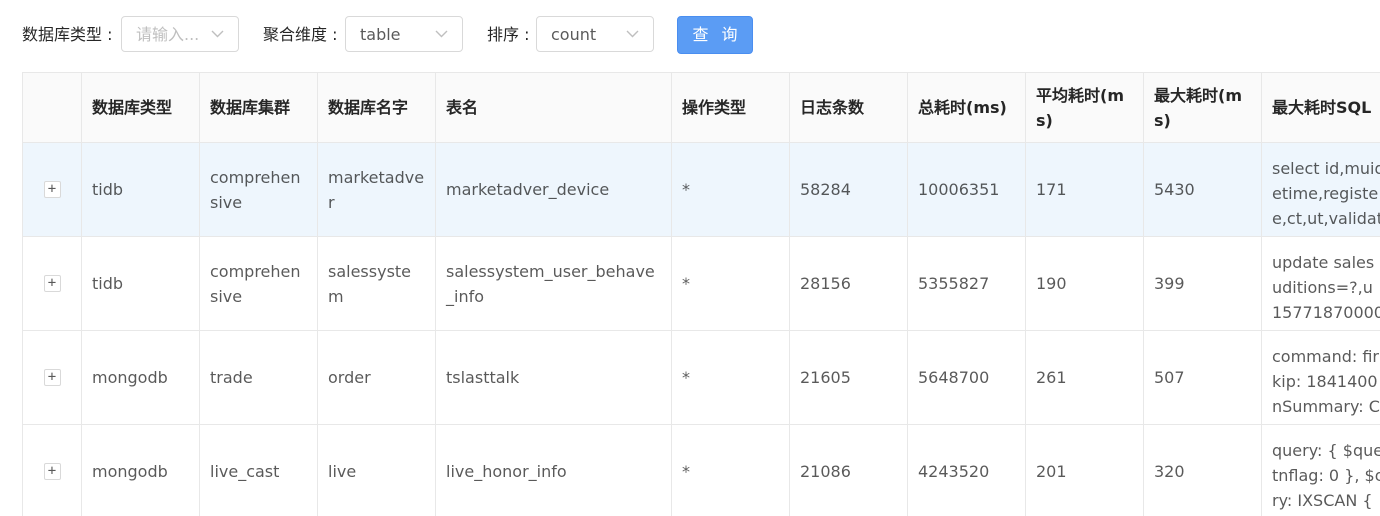 The image size is (1380, 516). What do you see at coordinates (376, 189) in the screenshot?
I see `cell-db-name: marketadver` at bounding box center [376, 189].